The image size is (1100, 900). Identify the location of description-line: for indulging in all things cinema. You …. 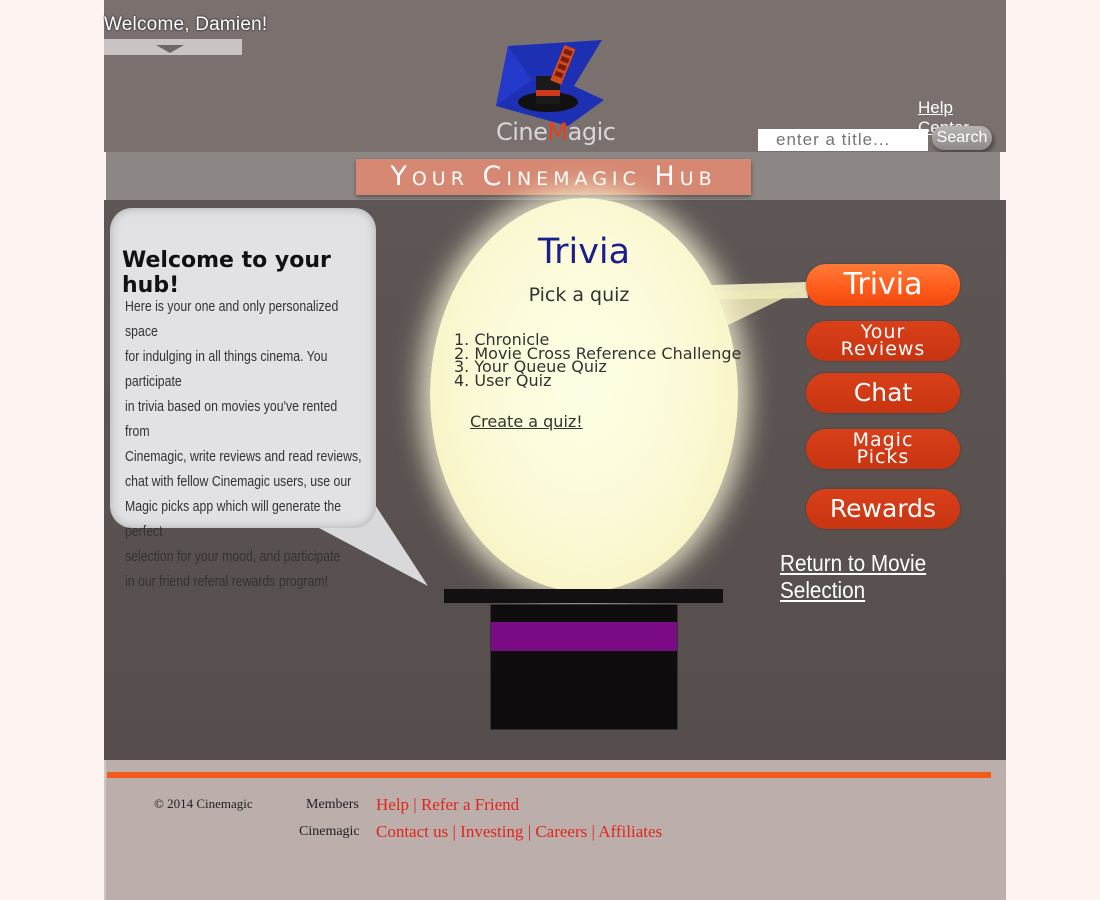
(226, 369).